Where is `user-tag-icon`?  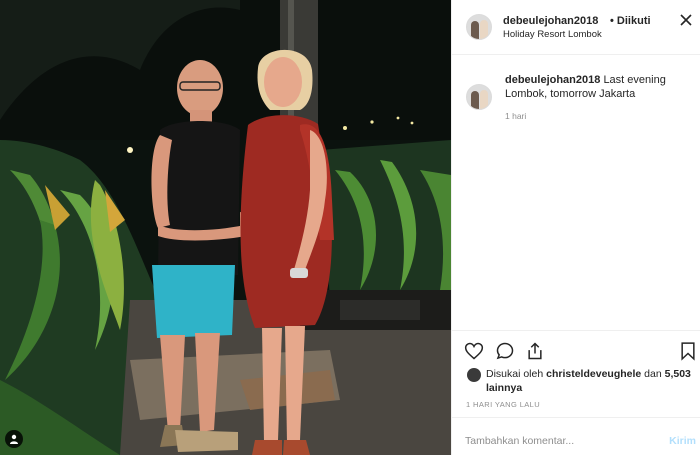
user-tag-icon is located at coordinates (14, 439).